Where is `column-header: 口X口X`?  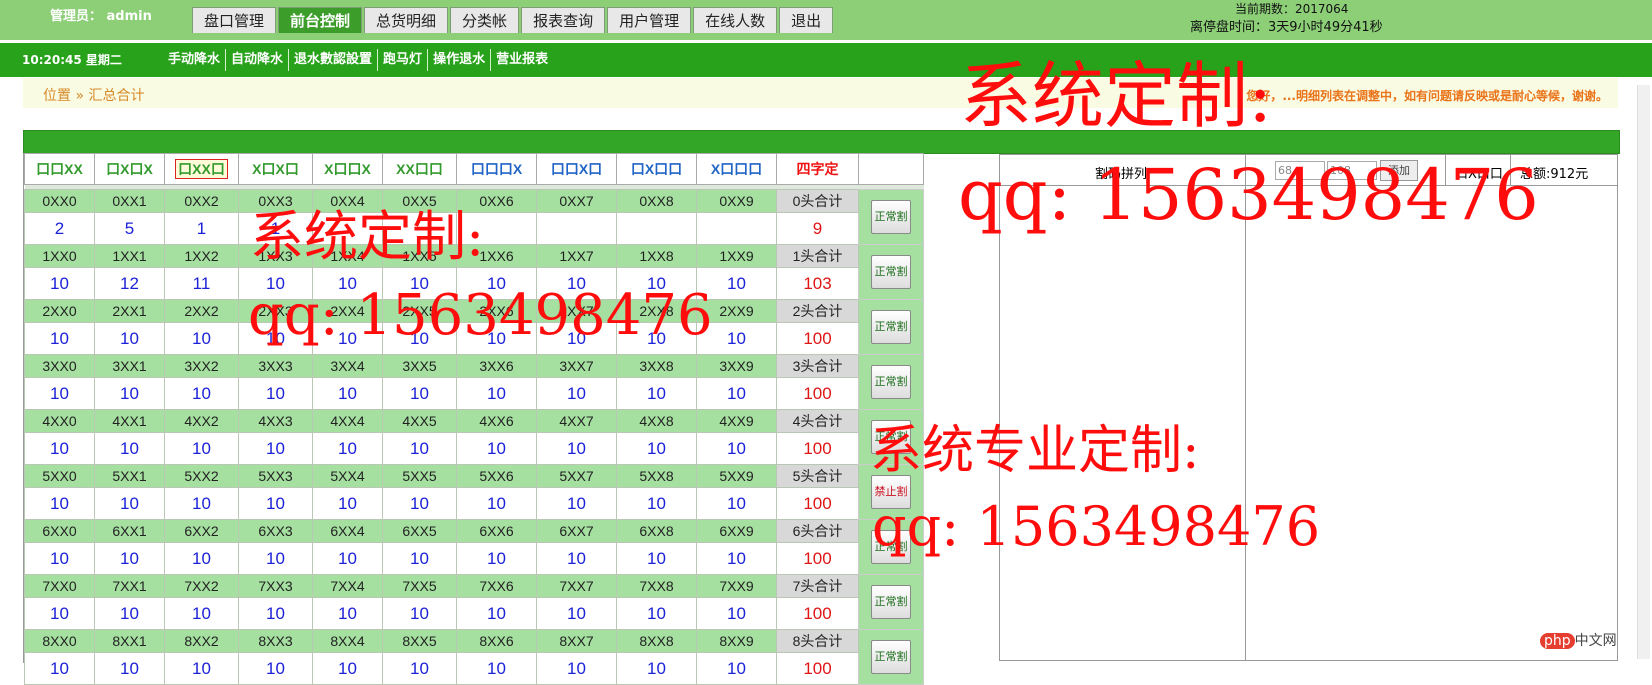 column-header: 口X口X is located at coordinates (129, 169).